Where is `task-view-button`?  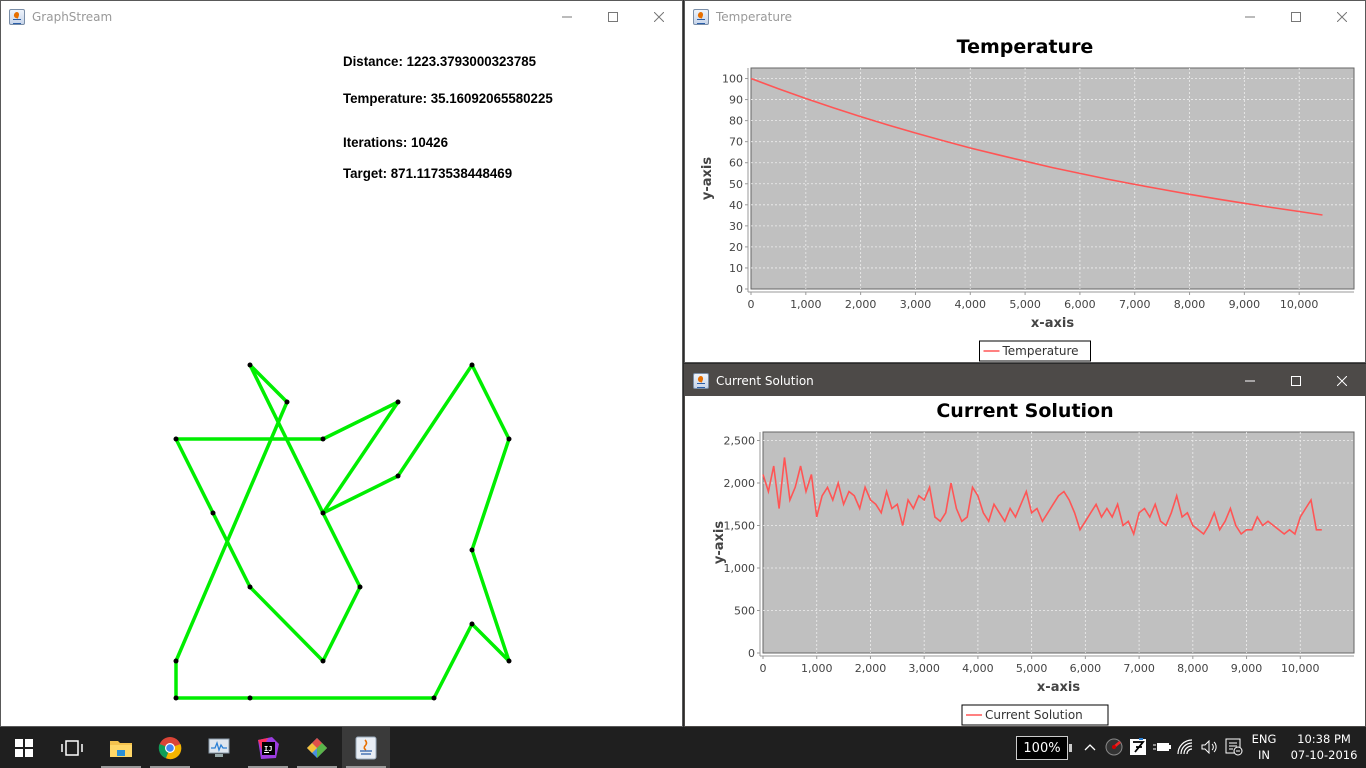
task-view-button is located at coordinates (72, 747).